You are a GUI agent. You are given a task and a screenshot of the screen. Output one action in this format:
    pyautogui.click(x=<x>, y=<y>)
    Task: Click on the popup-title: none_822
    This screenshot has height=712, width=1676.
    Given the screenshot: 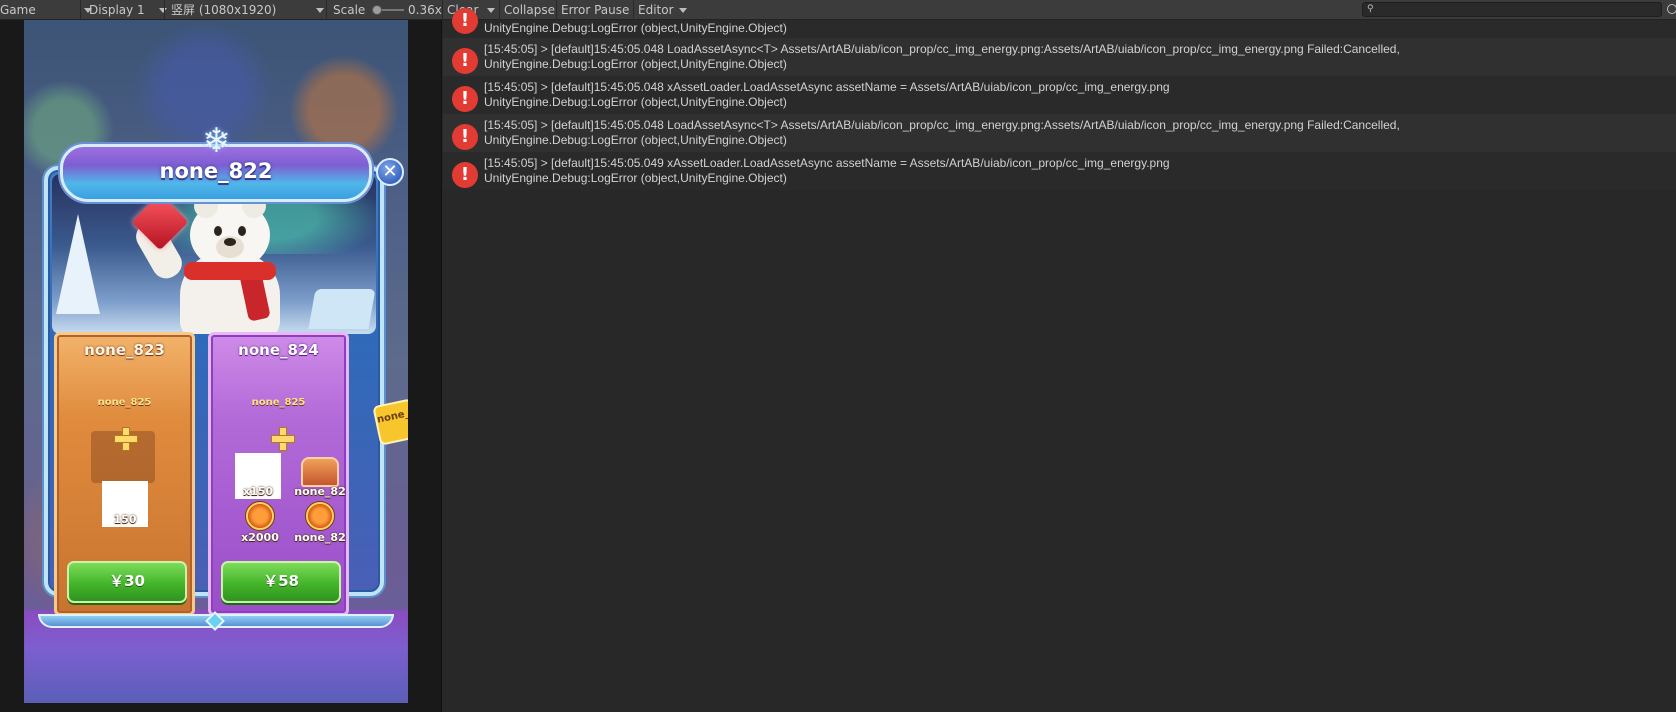 What is the action you would take?
    pyautogui.click(x=216, y=171)
    